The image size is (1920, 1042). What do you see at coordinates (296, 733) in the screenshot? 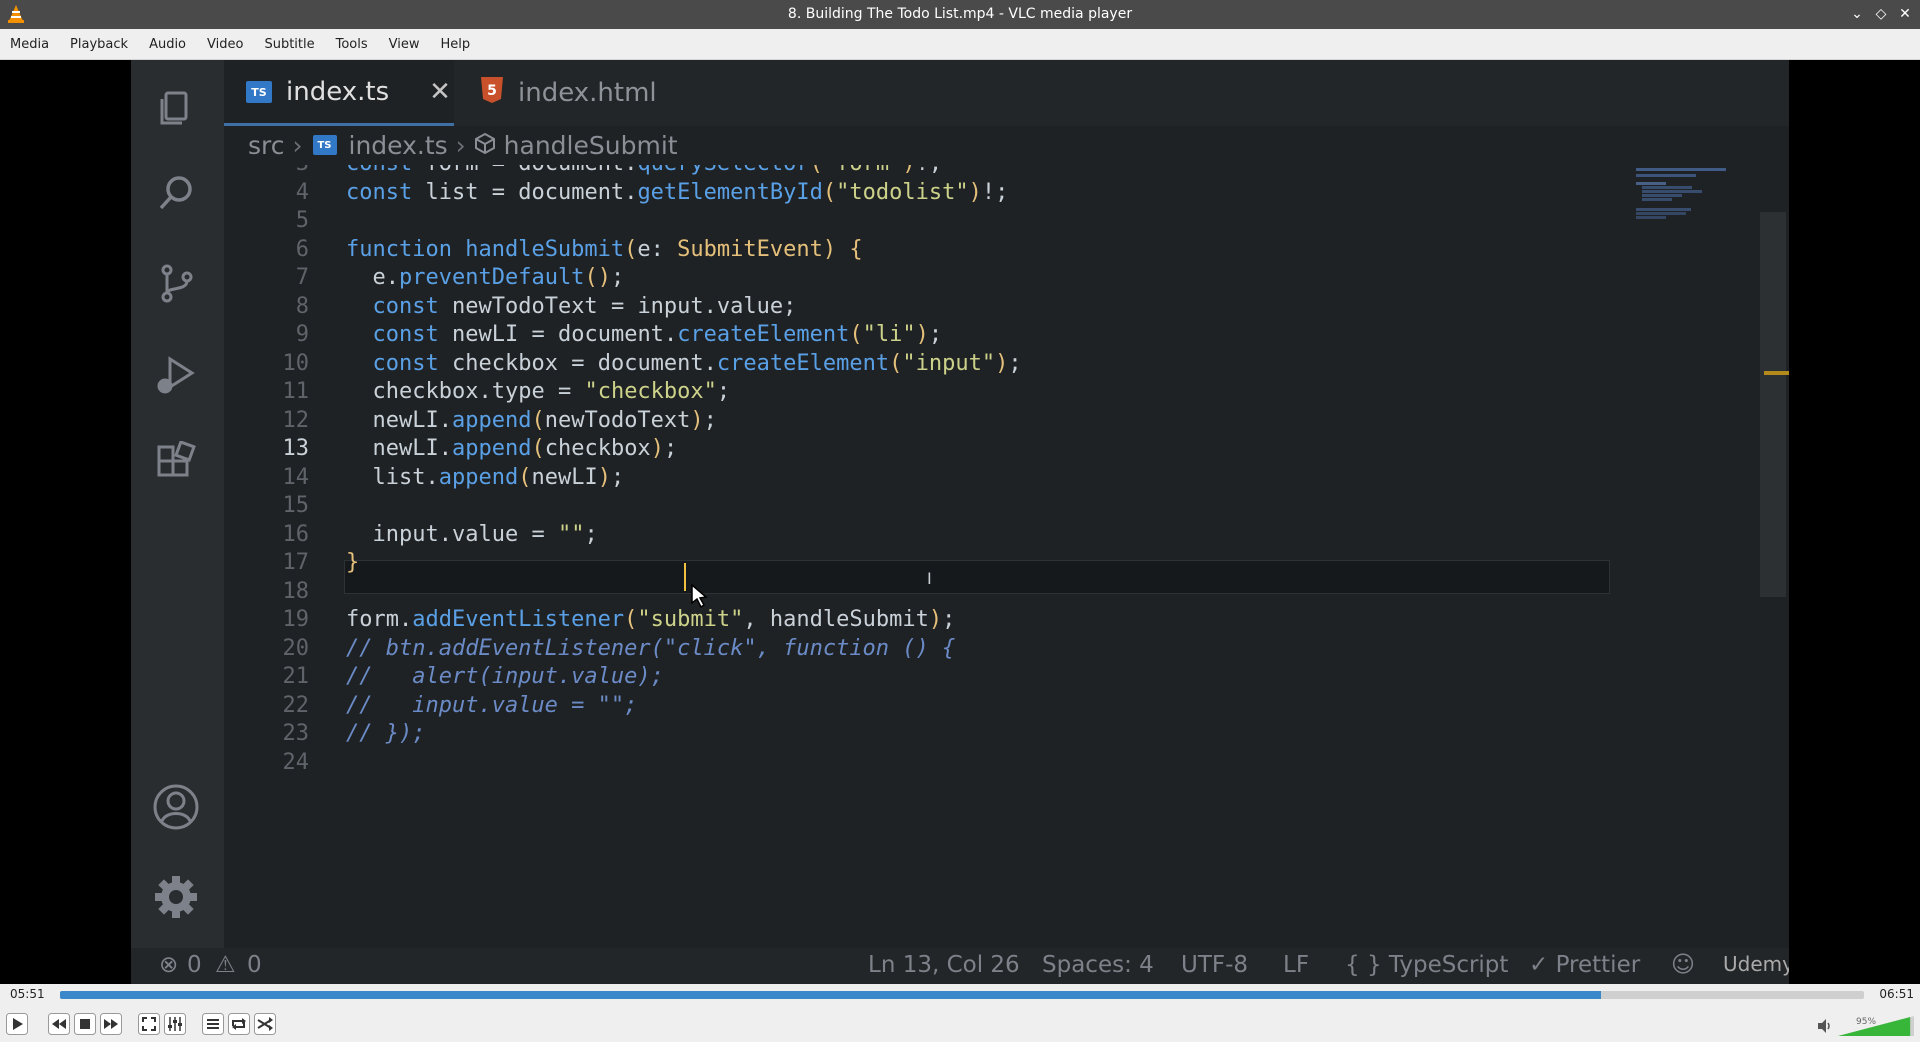
I see `line-number: 23` at bounding box center [296, 733].